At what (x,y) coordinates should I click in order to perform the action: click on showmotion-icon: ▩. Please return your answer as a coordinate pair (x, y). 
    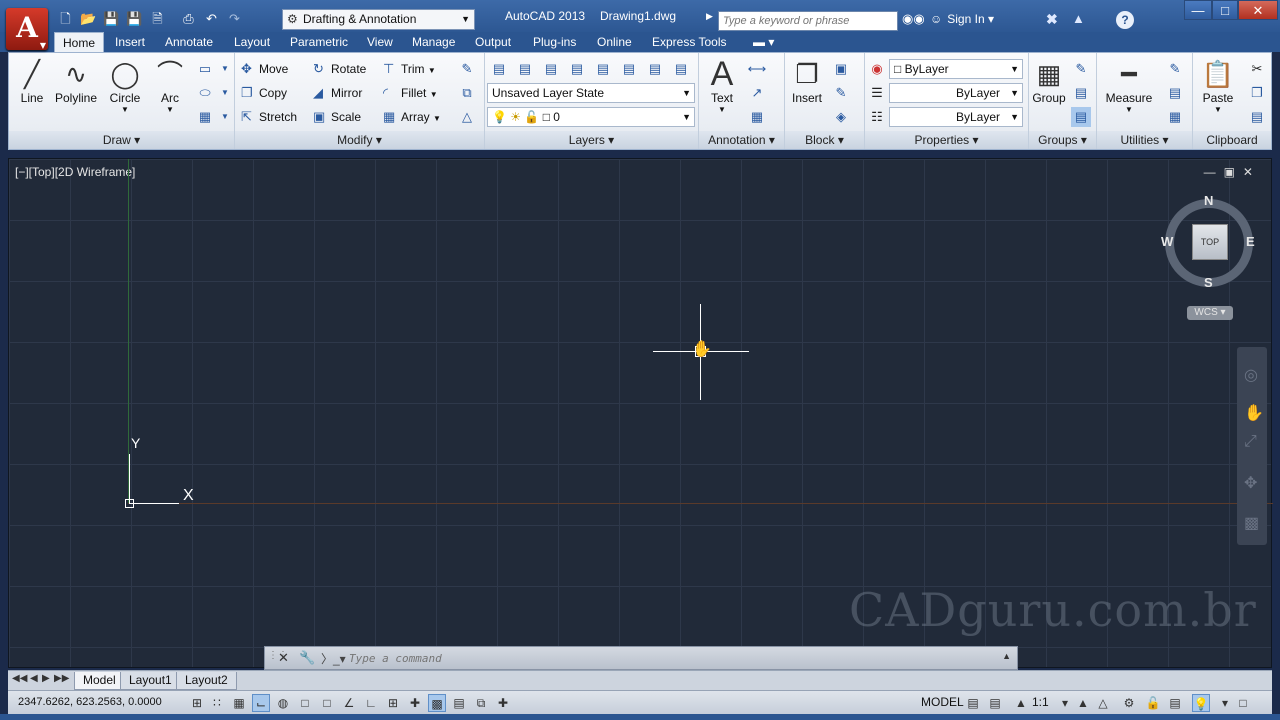
    Looking at the image, I should click on (1251, 523).